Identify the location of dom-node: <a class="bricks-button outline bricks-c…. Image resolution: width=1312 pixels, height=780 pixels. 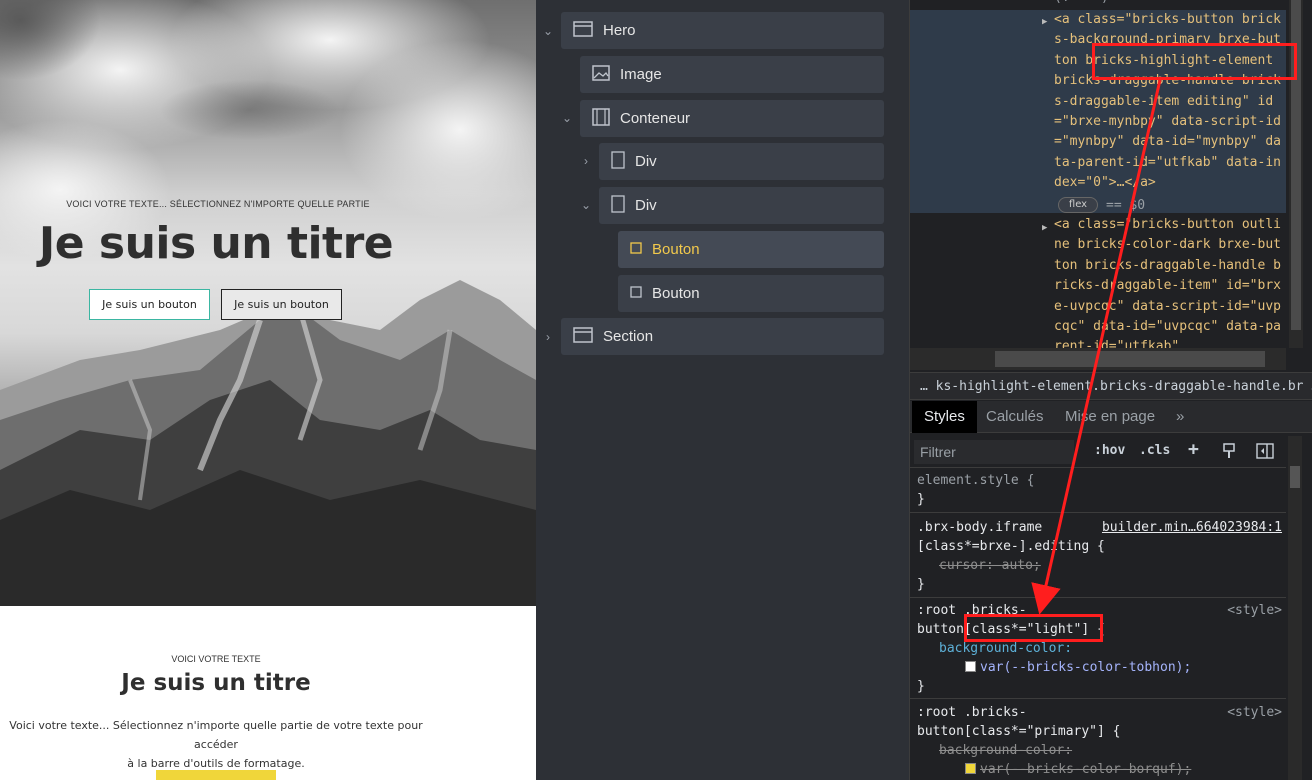
(1170, 281).